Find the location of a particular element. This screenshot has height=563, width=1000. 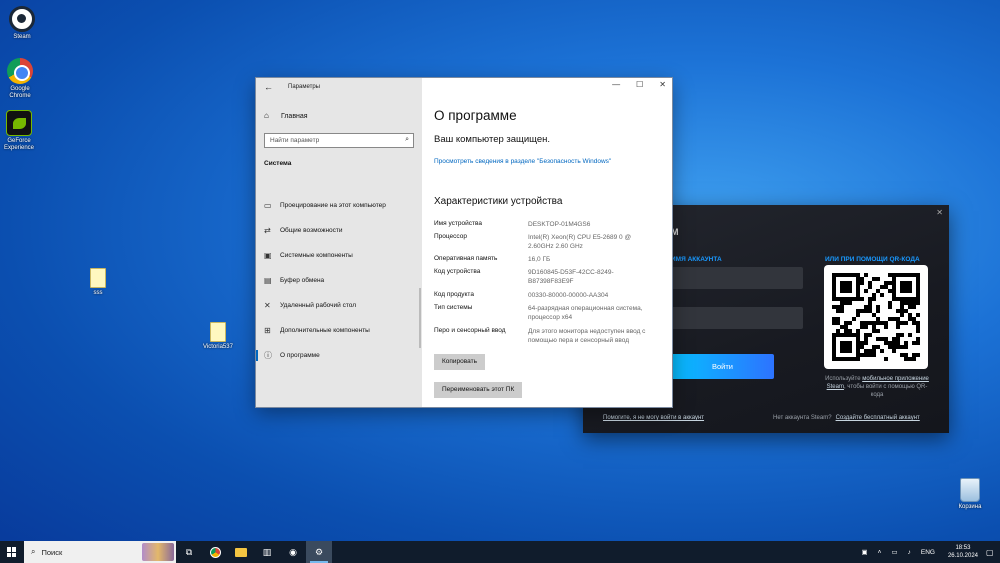

chevron-up-icon: ˄ is located at coordinates (880, 552).